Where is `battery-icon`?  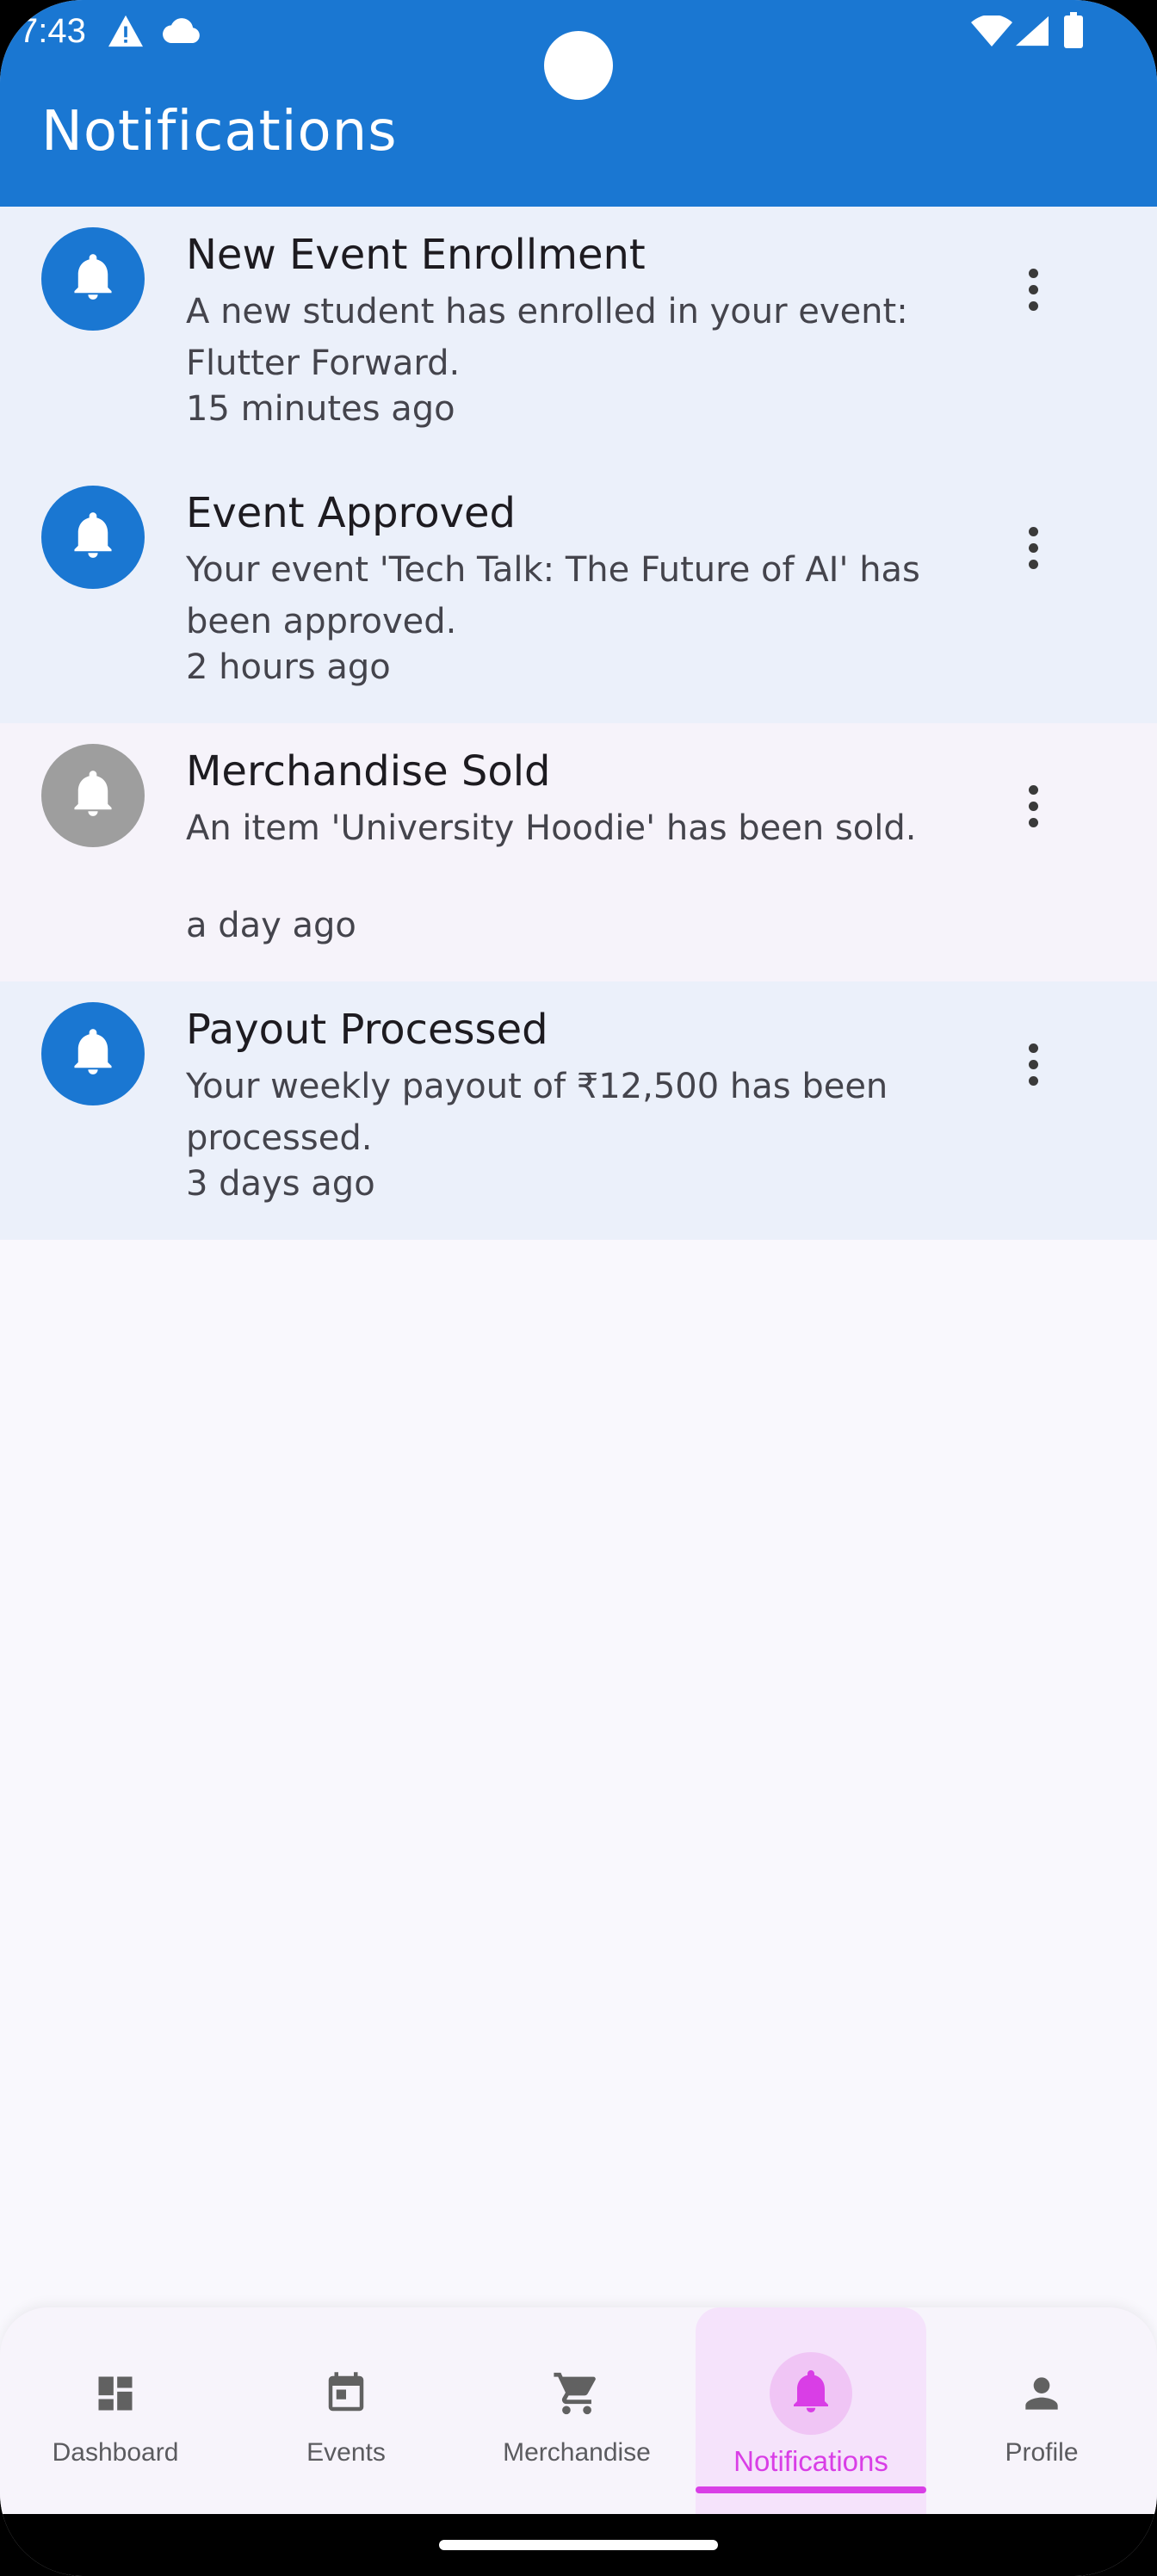
battery-icon is located at coordinates (1074, 32).